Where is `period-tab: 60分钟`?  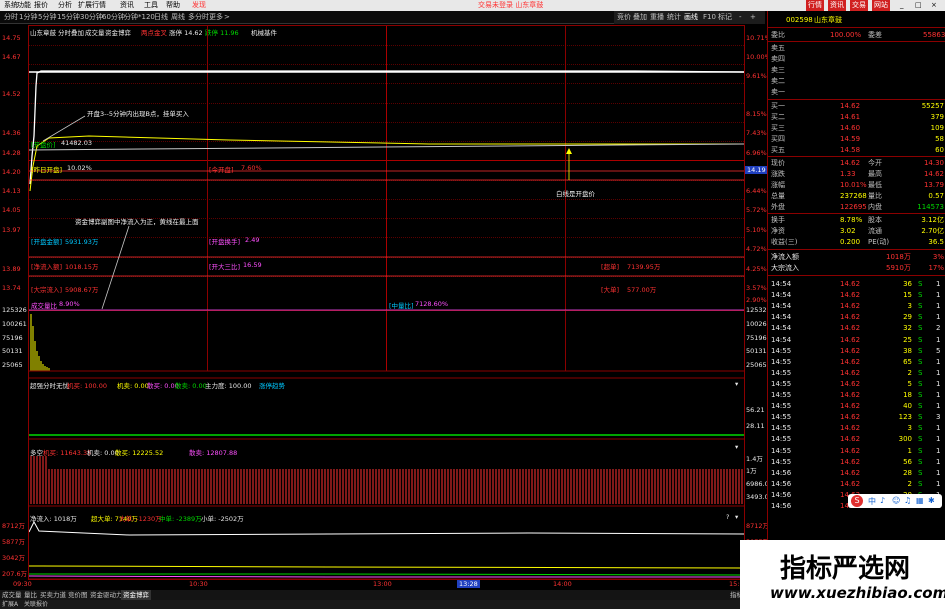 period-tab: 60分钟 is located at coordinates (113, 17).